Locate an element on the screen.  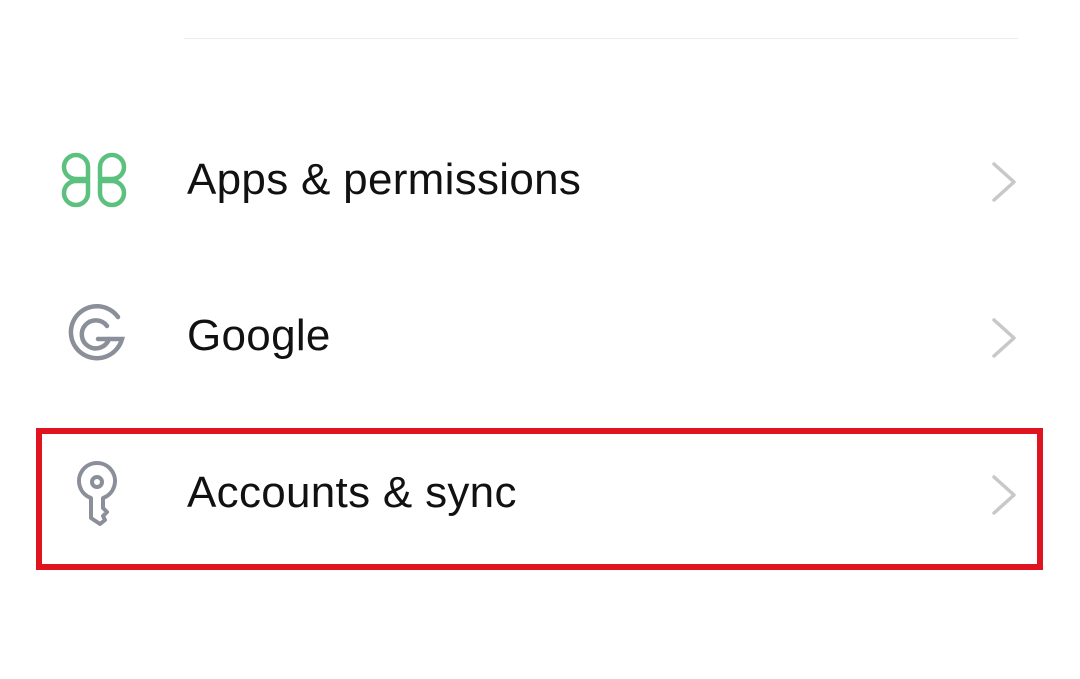
settings-item-label: Accounts & sync is located at coordinates (352, 492).